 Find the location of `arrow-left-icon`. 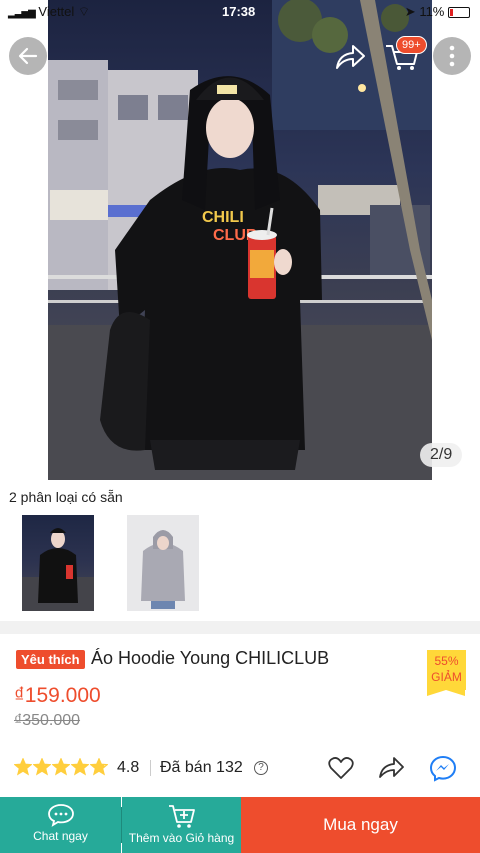

arrow-left-icon is located at coordinates (28, 56).